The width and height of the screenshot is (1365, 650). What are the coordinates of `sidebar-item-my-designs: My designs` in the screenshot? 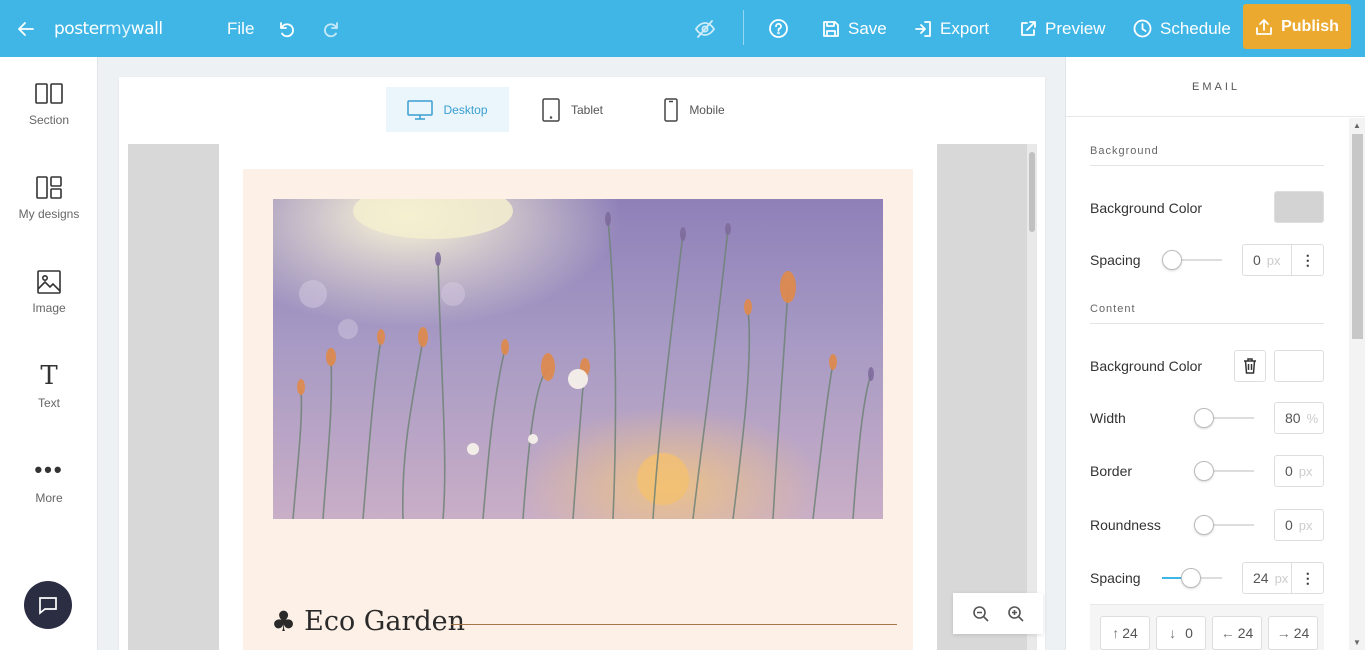 It's located at (49, 198).